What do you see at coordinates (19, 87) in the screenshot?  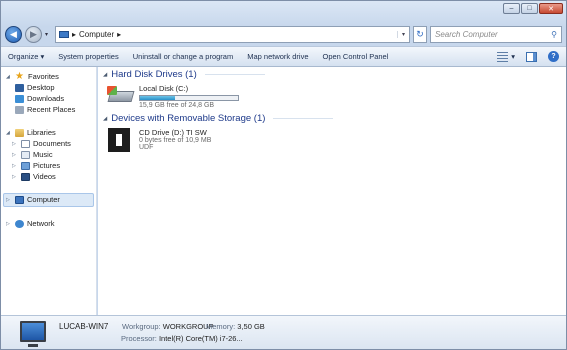 I see `desktop-icon` at bounding box center [19, 87].